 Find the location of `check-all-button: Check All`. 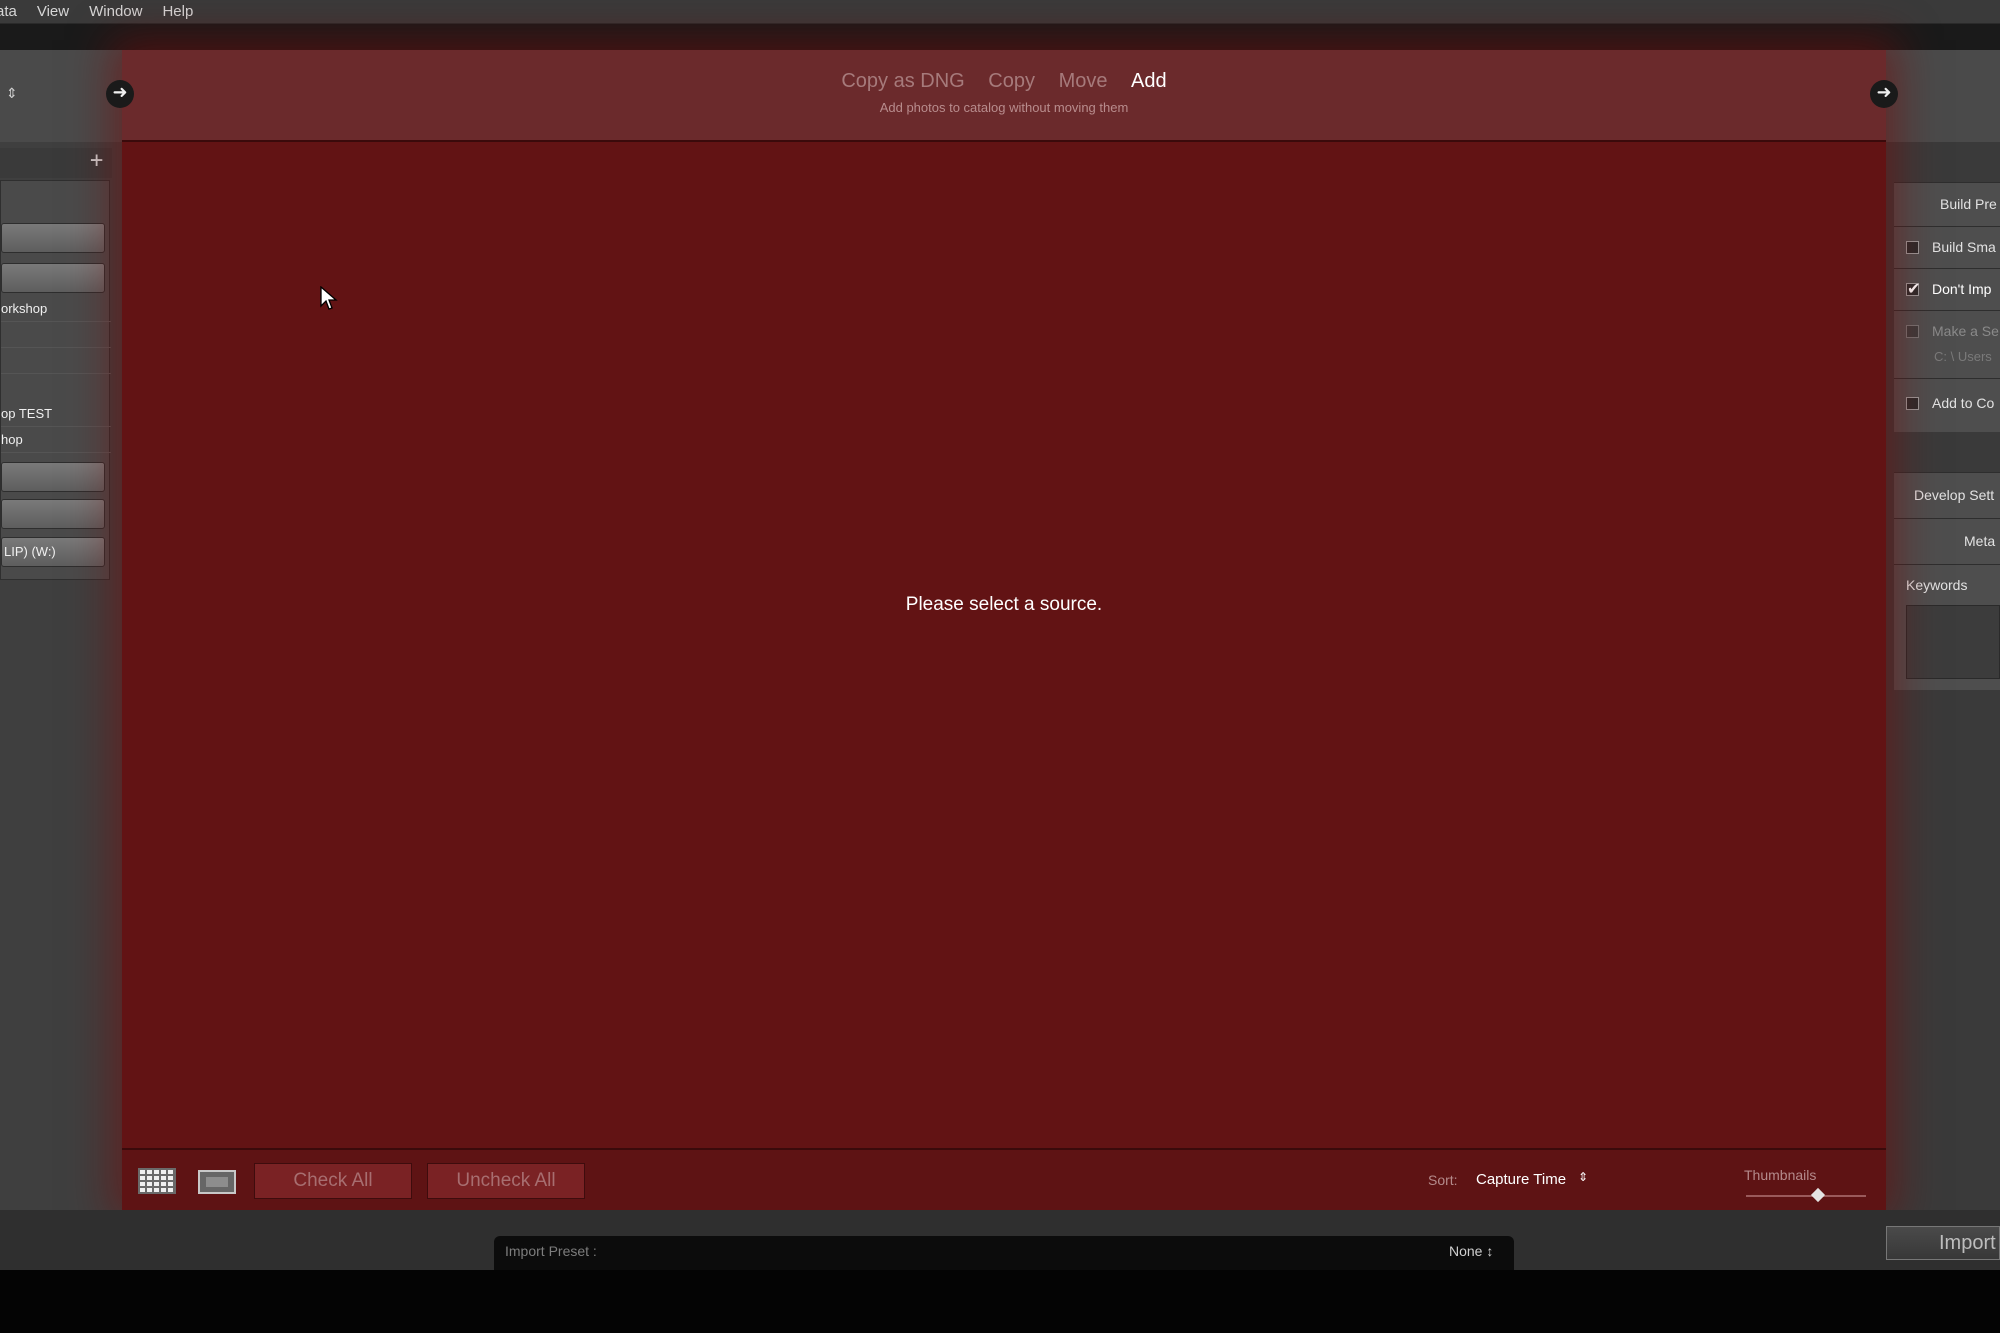

check-all-button: Check All is located at coordinates (333, 1181).